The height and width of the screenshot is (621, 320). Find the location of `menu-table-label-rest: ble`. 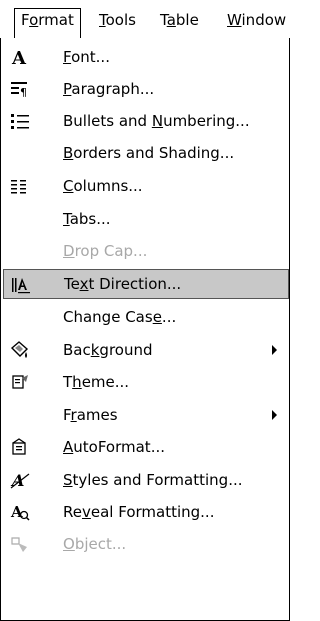

menu-table-label-rest: ble is located at coordinates (187, 20).